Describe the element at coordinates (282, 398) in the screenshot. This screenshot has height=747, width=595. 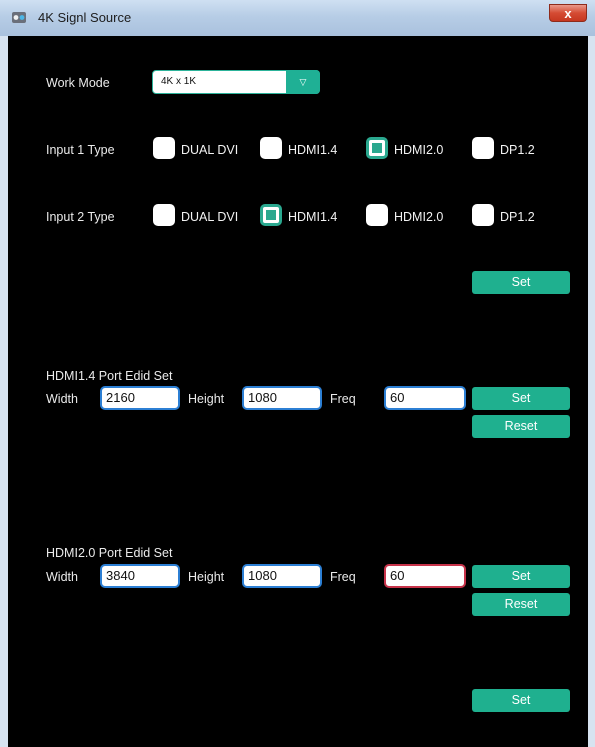
I see `hdmi14-height-input: 1080` at that location.